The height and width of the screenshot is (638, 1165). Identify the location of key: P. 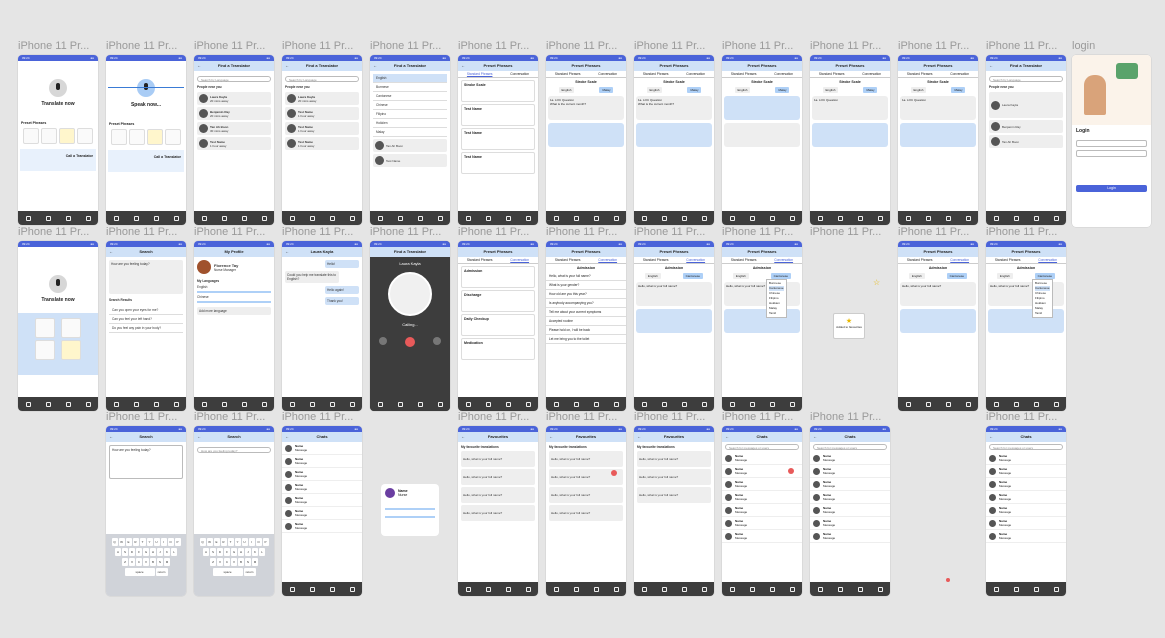
(177, 542).